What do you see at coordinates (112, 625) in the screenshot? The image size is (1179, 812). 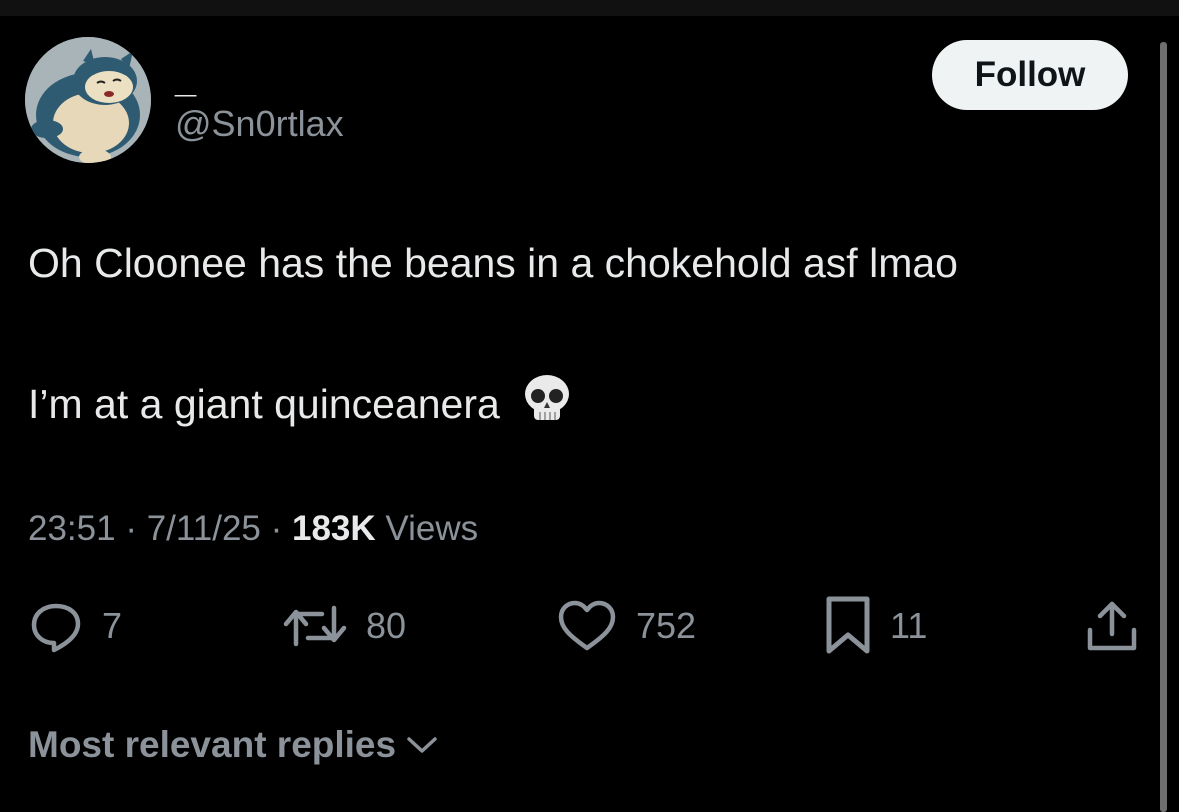 I see `reply-count: 7` at bounding box center [112, 625].